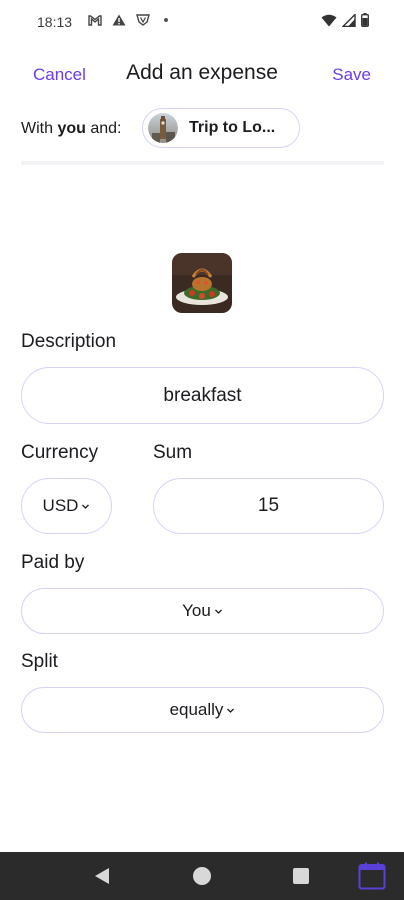 This screenshot has height=900, width=404. Describe the element at coordinates (202, 74) in the screenshot. I see `top-app-bar: Add an expense Cancel Save` at that location.